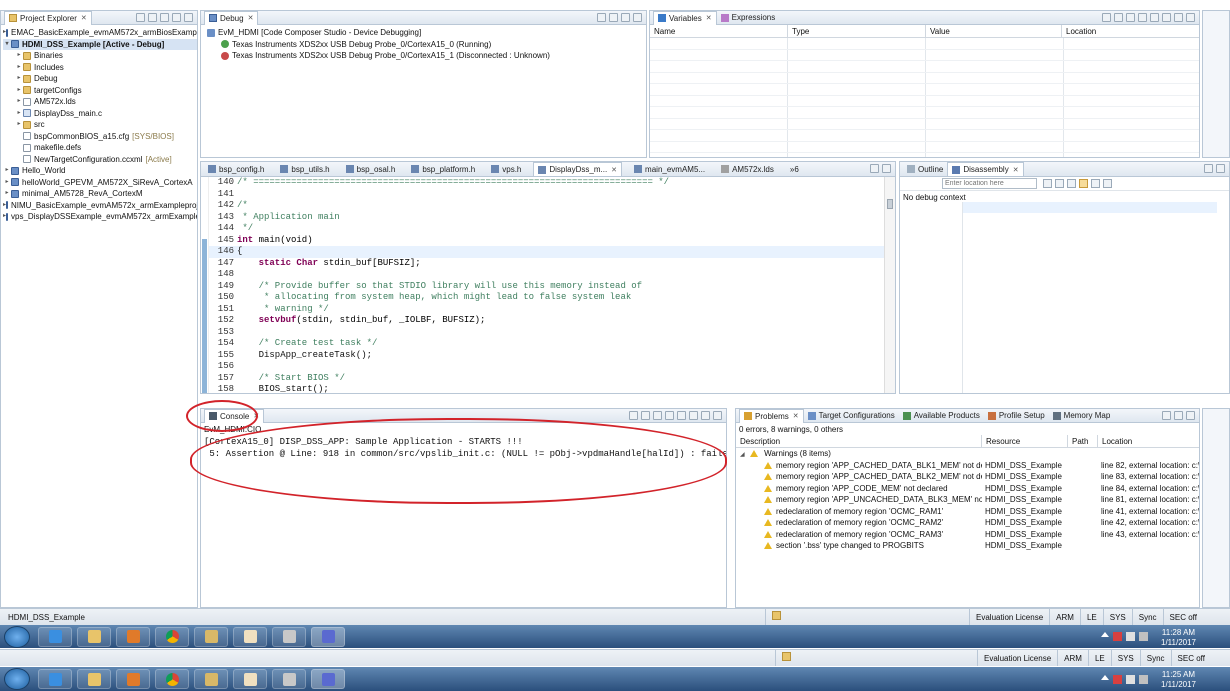 The width and height of the screenshot is (1230, 691). What do you see at coordinates (100, 183) in the screenshot?
I see `tree-item: ▸ helloWorld_GPEVM_AM572X_SiRevA_CortexA` at bounding box center [100, 183].